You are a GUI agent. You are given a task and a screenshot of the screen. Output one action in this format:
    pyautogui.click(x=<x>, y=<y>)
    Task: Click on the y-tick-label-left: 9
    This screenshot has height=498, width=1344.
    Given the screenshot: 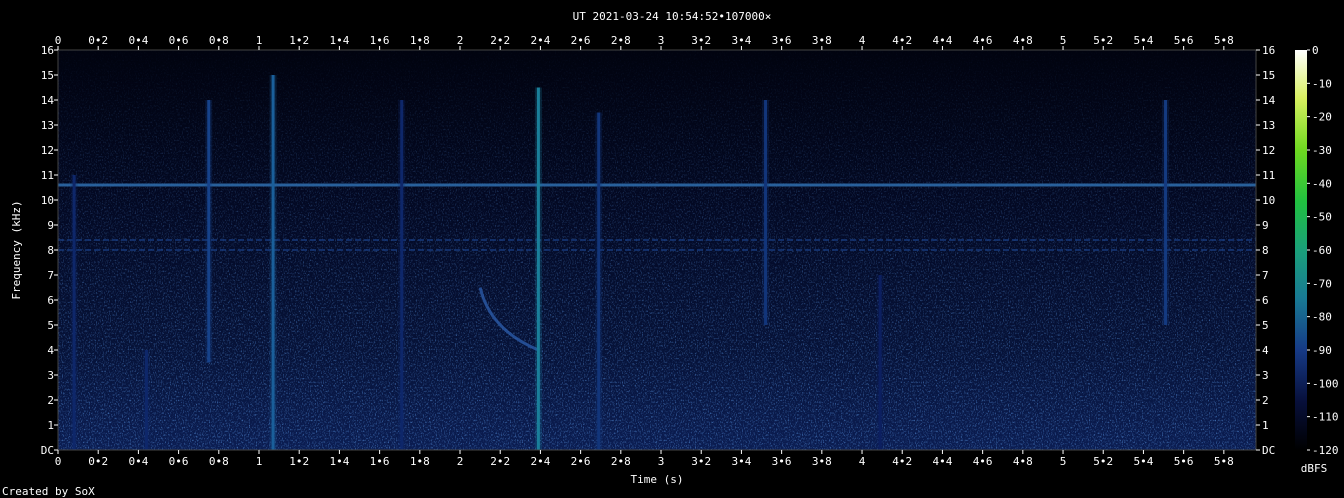 What is the action you would take?
    pyautogui.click(x=50, y=225)
    